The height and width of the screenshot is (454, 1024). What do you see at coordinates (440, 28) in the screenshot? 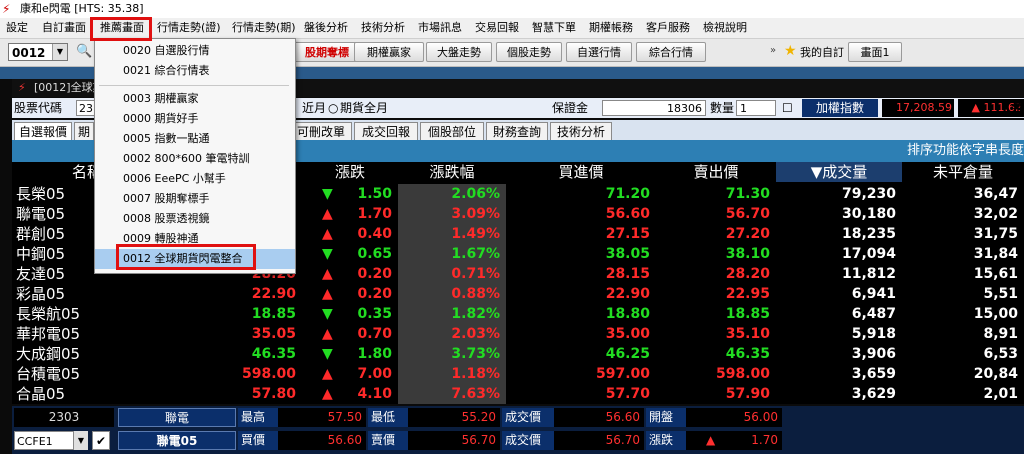
I see `menu-market-news: 市場訊息` at bounding box center [440, 28].